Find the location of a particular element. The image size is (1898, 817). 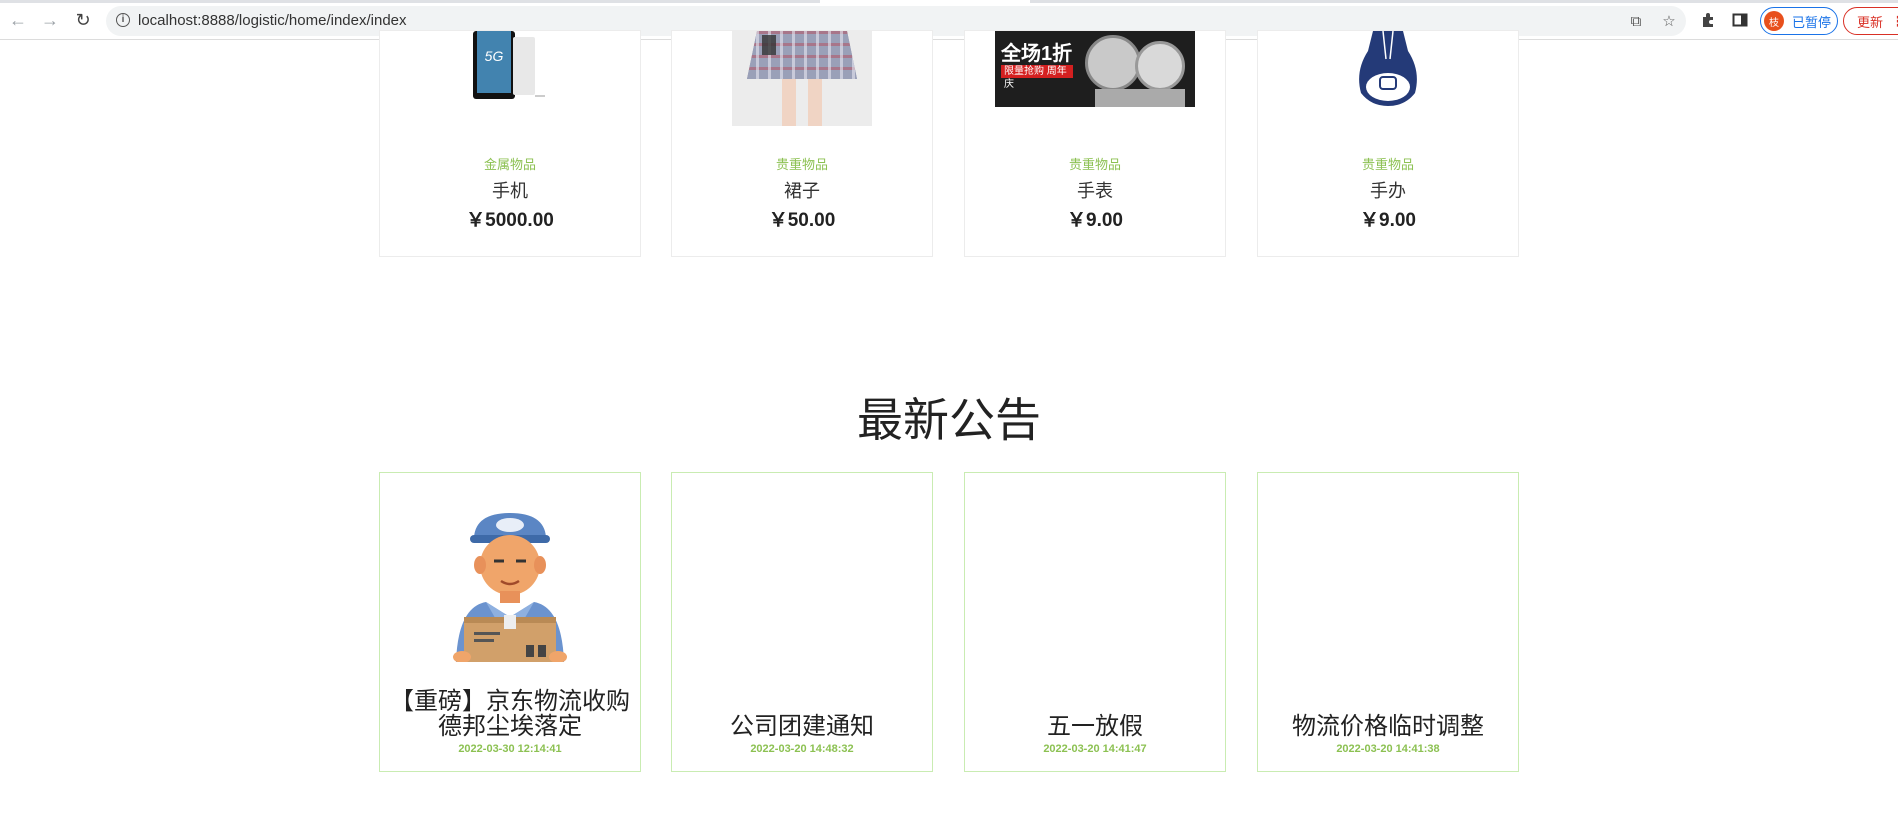

reload-icon: ↻ is located at coordinates (83, 20).